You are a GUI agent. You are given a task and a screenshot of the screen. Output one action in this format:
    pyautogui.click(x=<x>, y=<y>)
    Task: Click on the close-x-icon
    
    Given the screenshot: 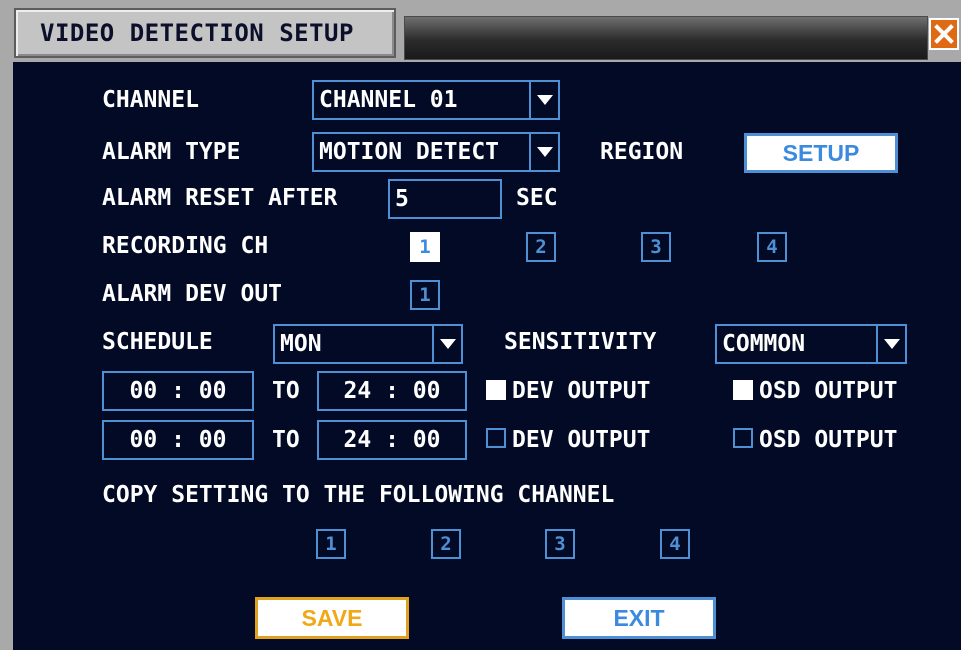 What is the action you would take?
    pyautogui.click(x=944, y=34)
    